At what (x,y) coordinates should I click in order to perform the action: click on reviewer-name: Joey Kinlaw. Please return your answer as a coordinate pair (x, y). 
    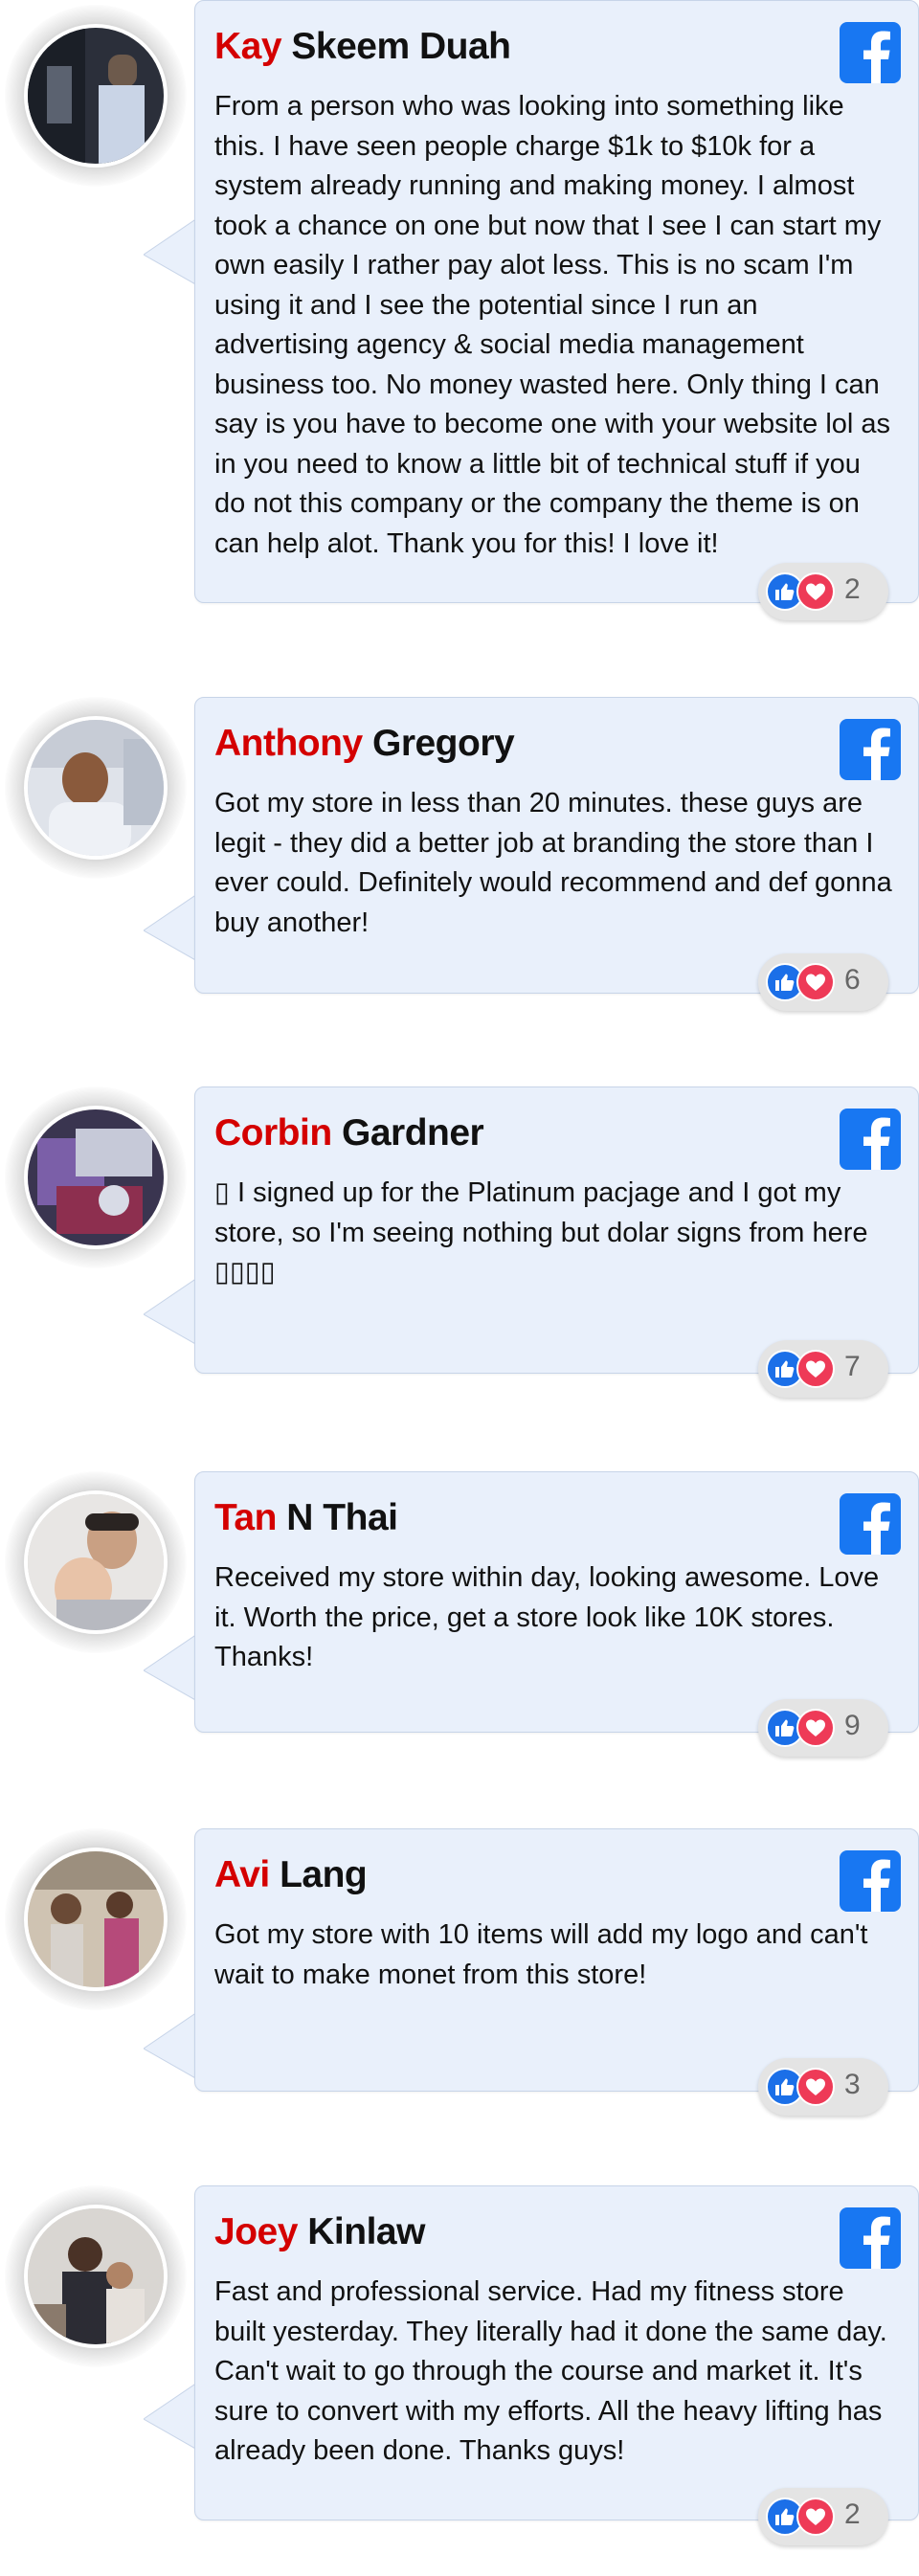
    Looking at the image, I should click on (319, 2232).